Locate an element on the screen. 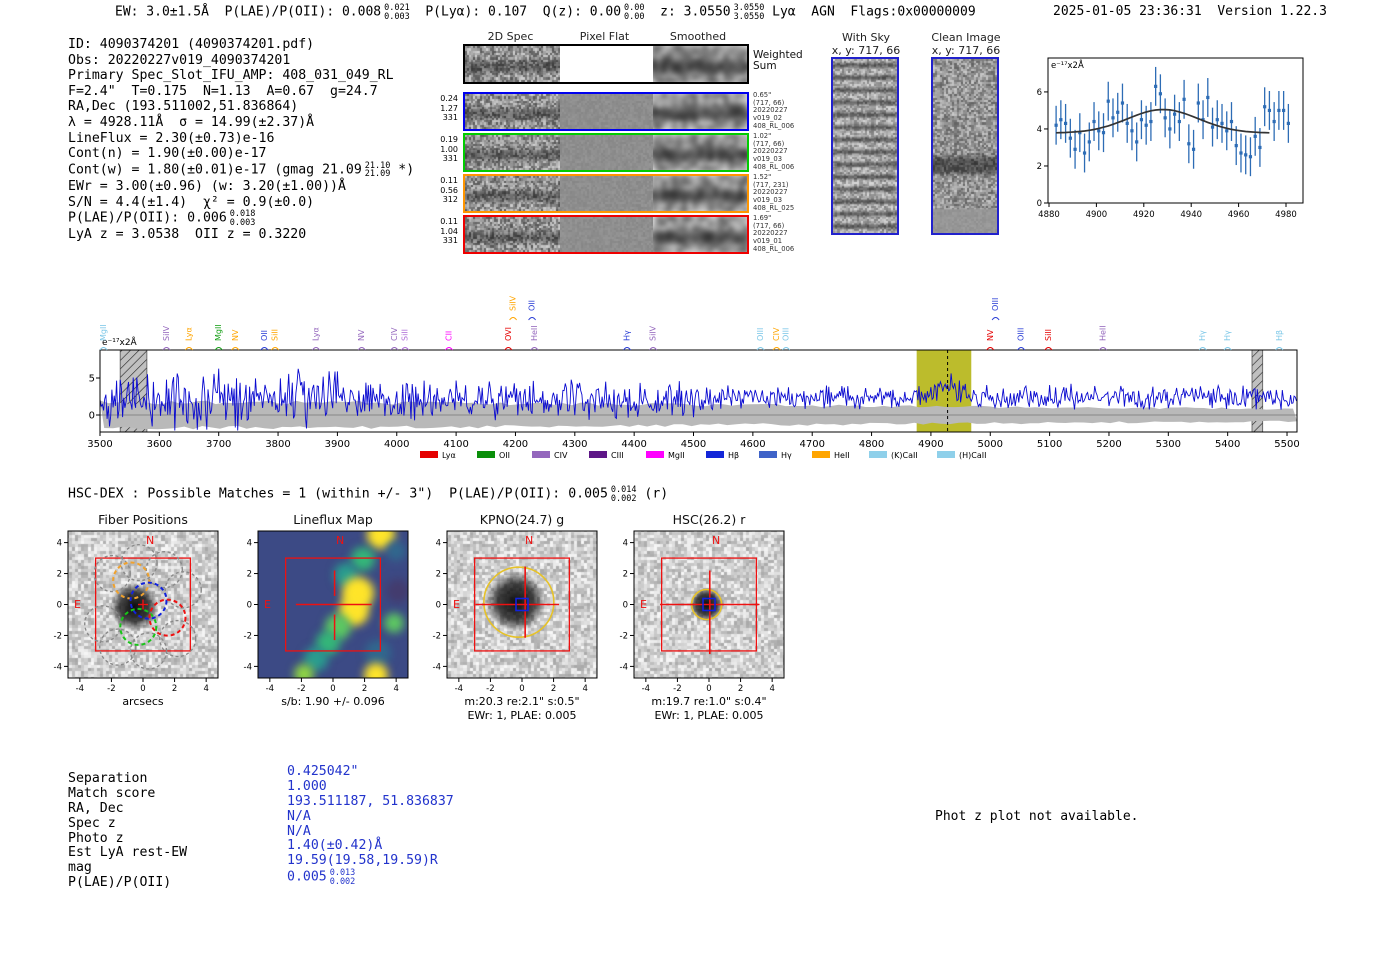  with-sky-coords: x, y: 717, 66 is located at coordinates (866, 50).